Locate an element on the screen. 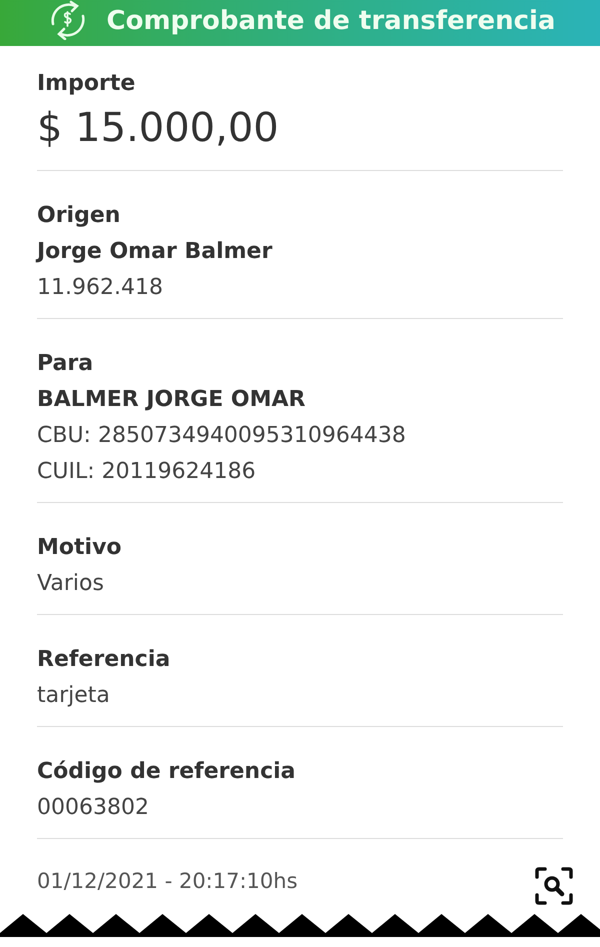 This screenshot has height=947, width=600. date-time: 01/12/2021 - 20:17:10hs is located at coordinates (167, 882).